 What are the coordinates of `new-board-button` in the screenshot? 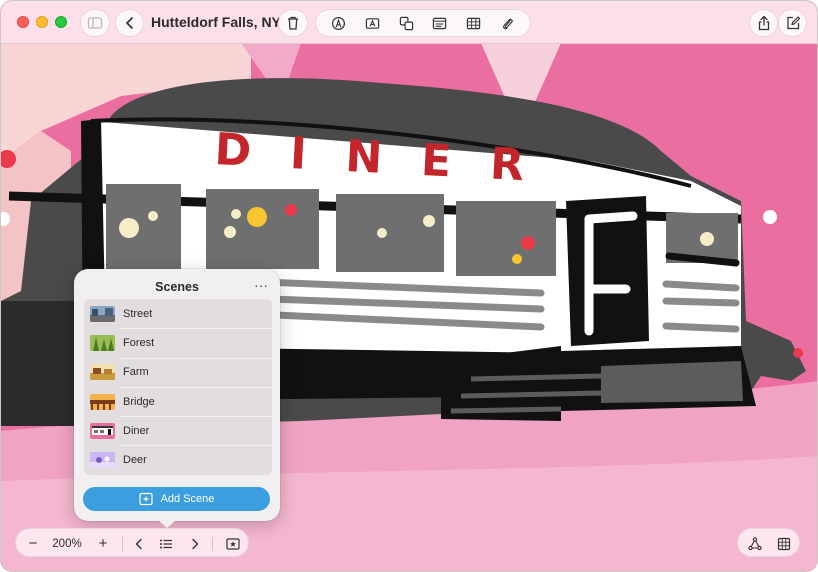 It's located at (792, 23).